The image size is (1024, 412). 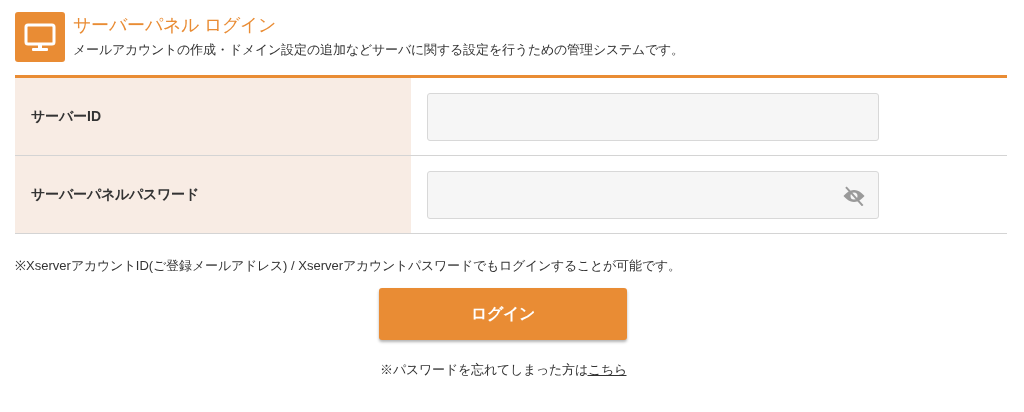 I want to click on text-field, so click(x=653, y=116).